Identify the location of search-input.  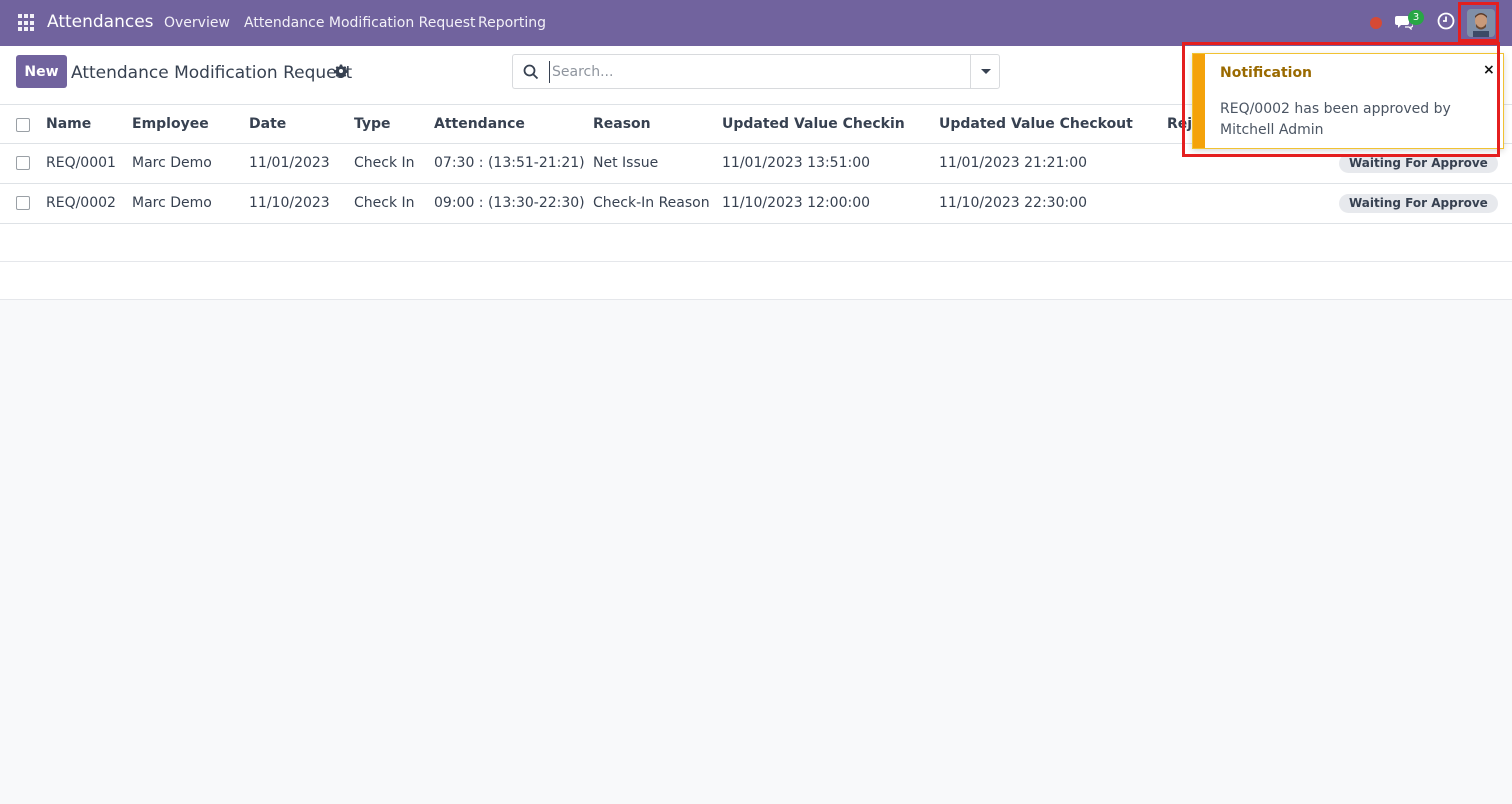
(754, 72).